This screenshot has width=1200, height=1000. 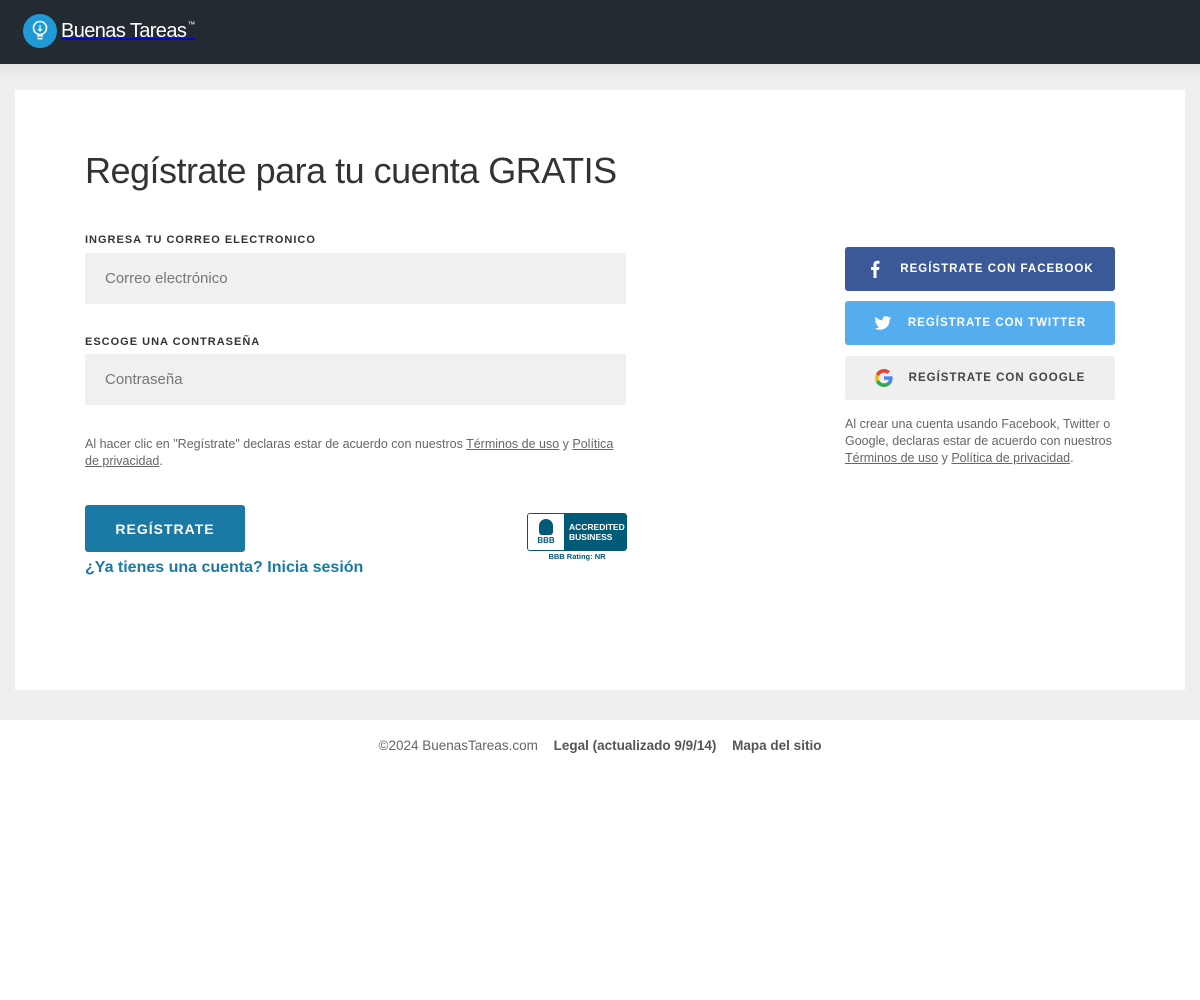 What do you see at coordinates (161, 461) in the screenshot?
I see `terms-suffix: .` at bounding box center [161, 461].